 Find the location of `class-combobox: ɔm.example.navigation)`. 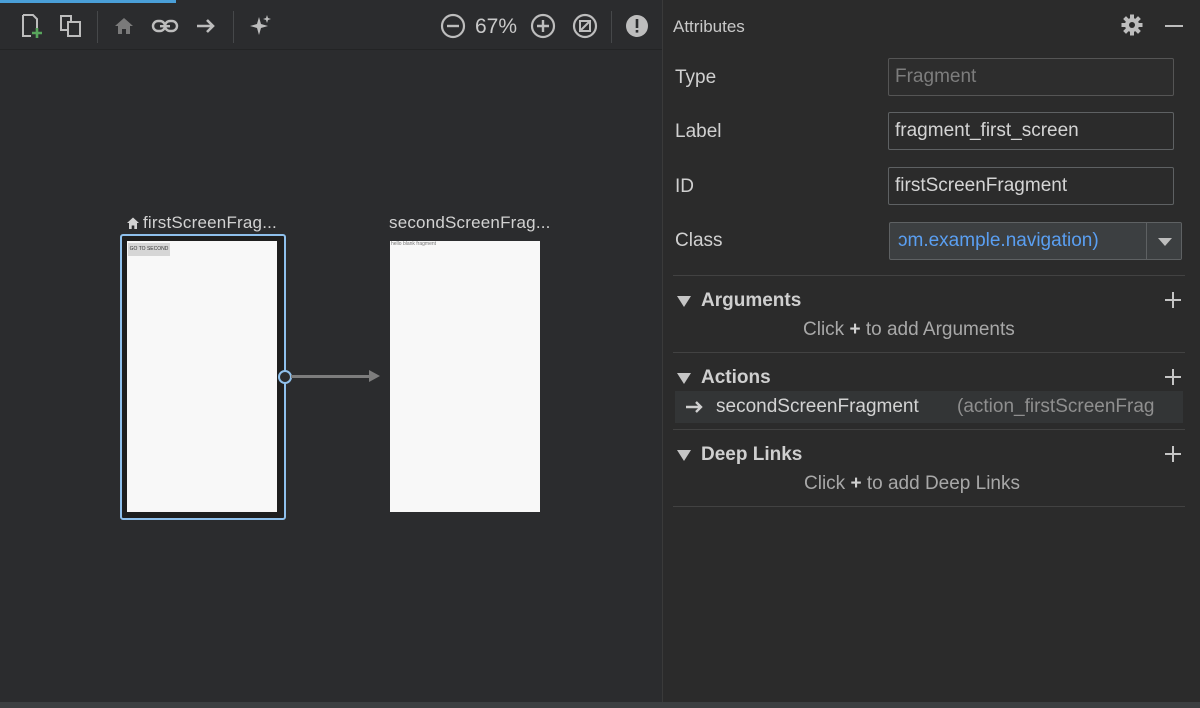

class-combobox: ɔm.example.navigation) is located at coordinates (1035, 241).